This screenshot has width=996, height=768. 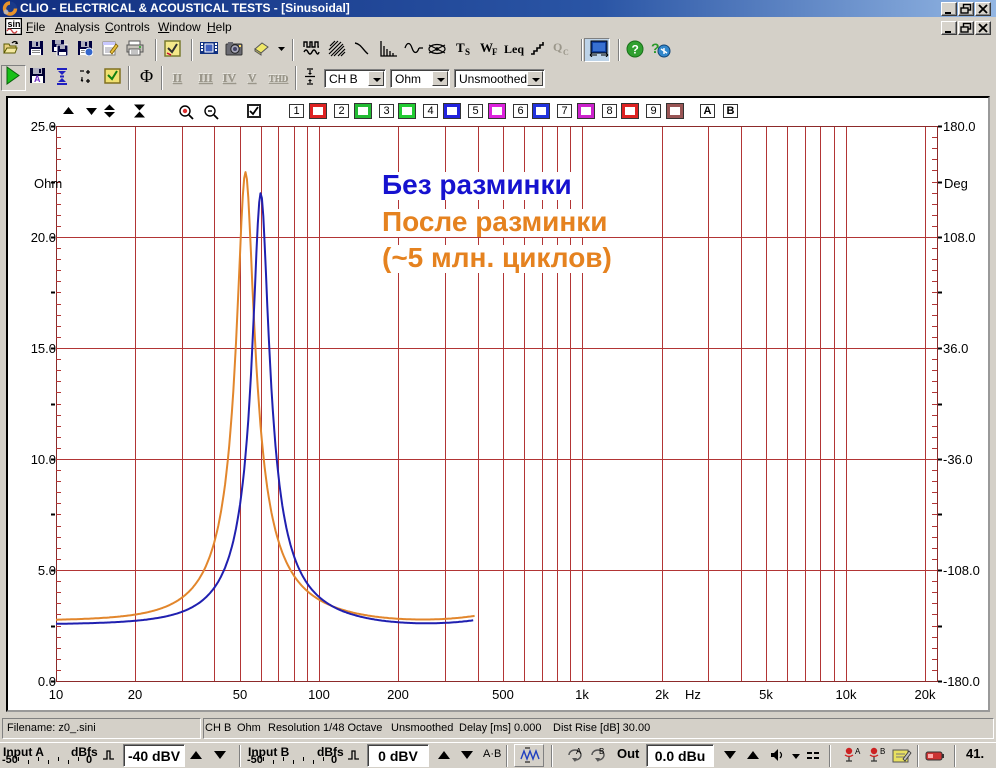 What do you see at coordinates (178, 78) in the screenshot?
I see `svg-text: II` at bounding box center [178, 78].